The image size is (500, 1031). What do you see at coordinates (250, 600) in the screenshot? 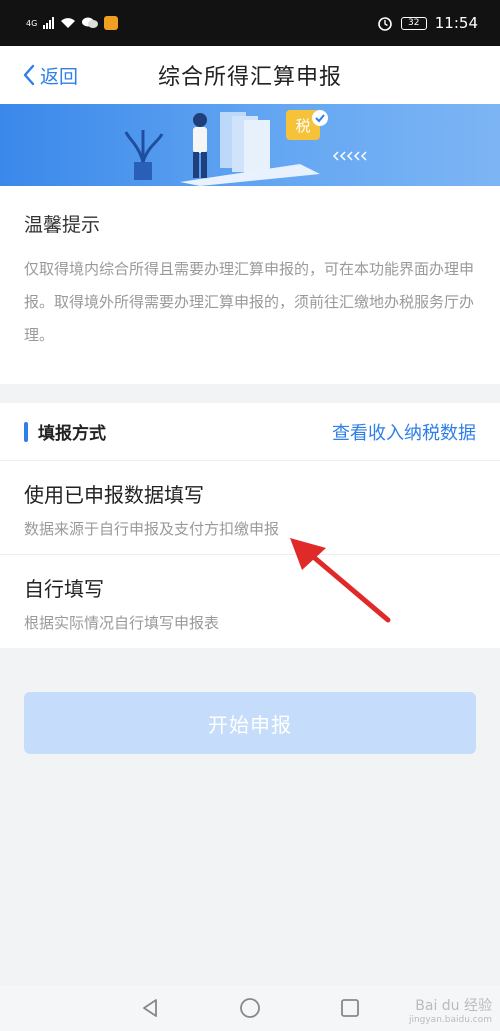
I see `option-self-fill: 自行填写 根据实际情况自行填写申报表` at bounding box center [250, 600].